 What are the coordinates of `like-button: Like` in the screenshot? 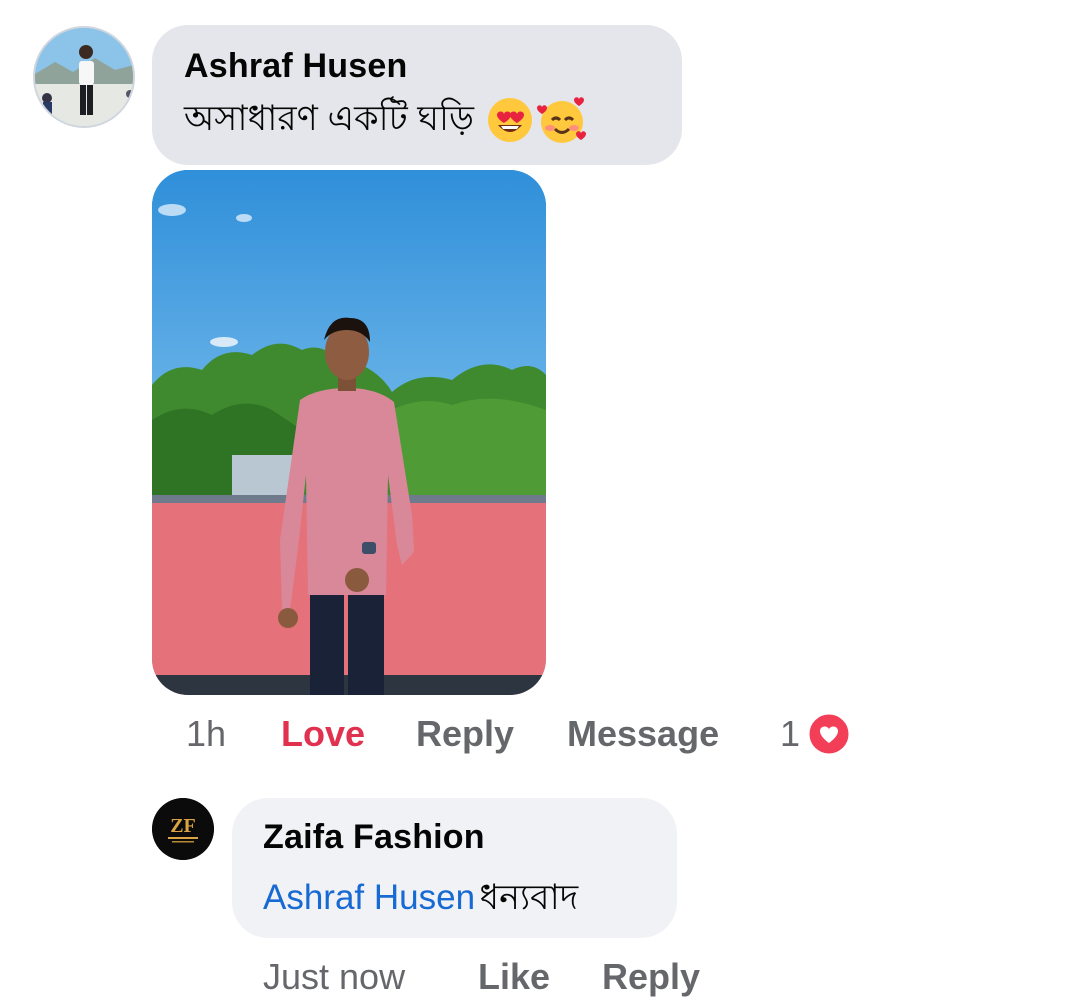 It's located at (514, 977).